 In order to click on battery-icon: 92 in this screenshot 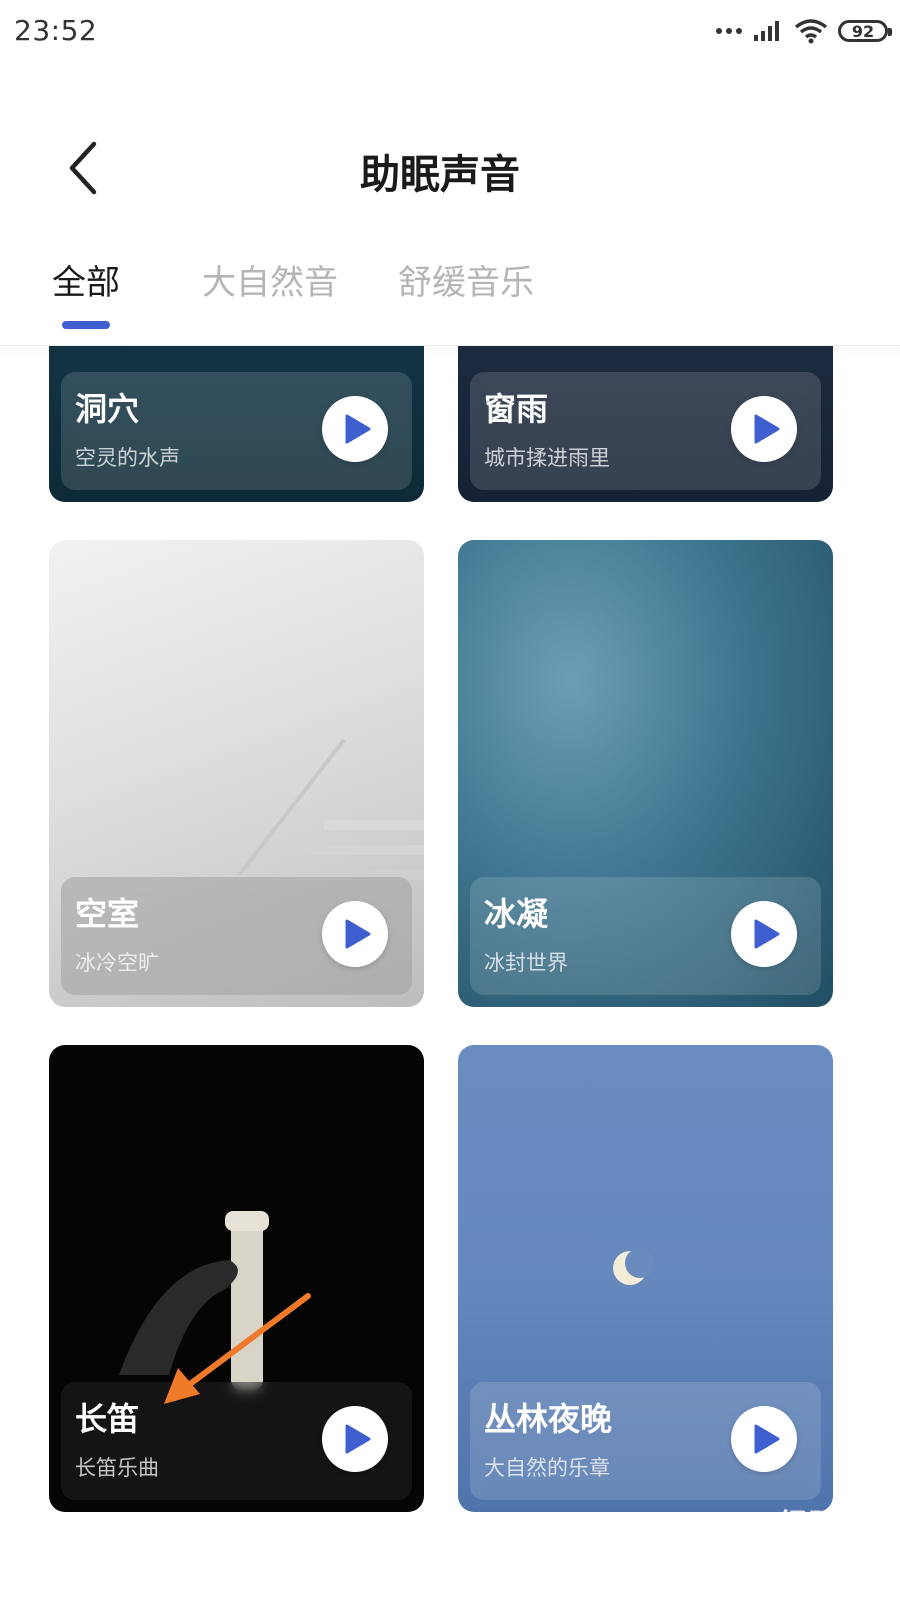, I will do `click(865, 31)`.